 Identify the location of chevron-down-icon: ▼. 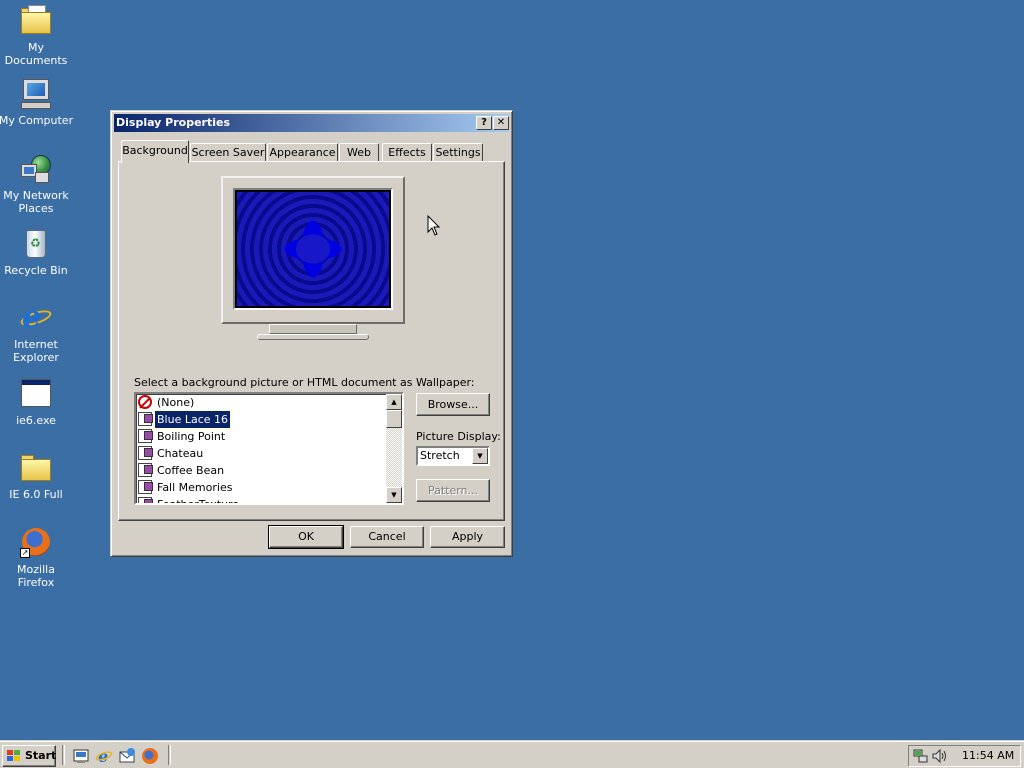
(480, 456).